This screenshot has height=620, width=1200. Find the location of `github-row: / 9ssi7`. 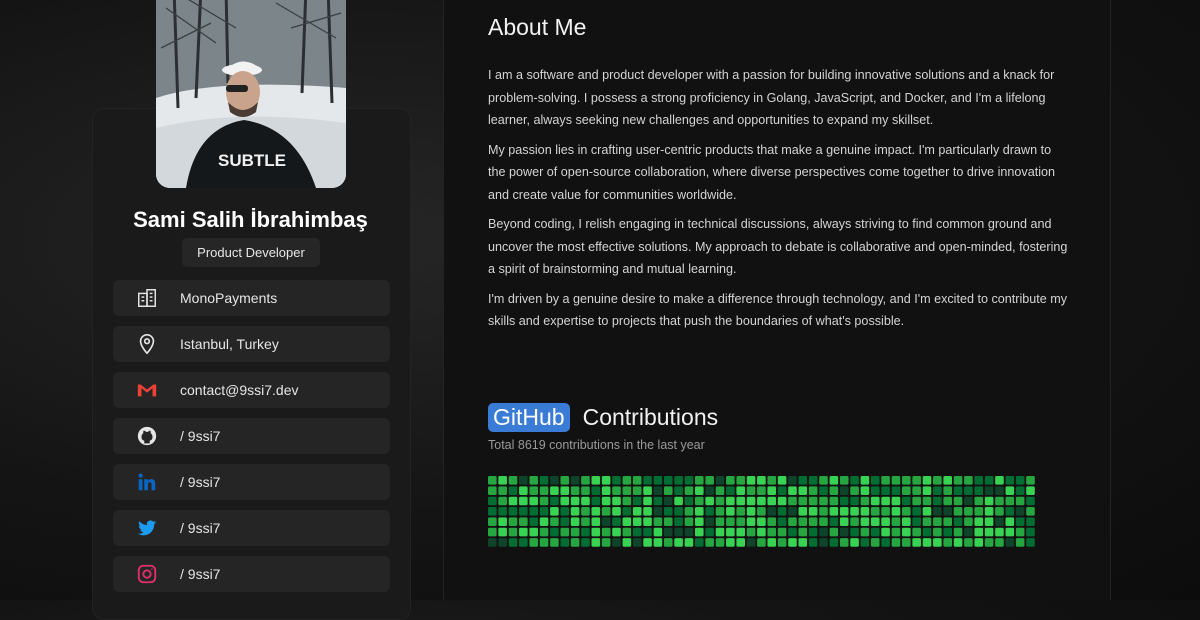

github-row: / 9ssi7 is located at coordinates (251, 436).